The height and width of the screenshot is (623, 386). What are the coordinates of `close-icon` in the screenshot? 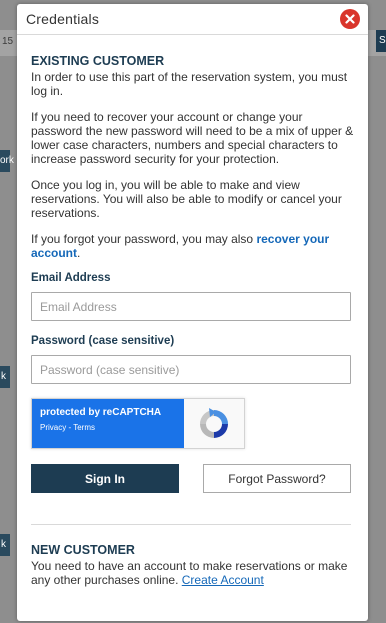 It's located at (350, 19).